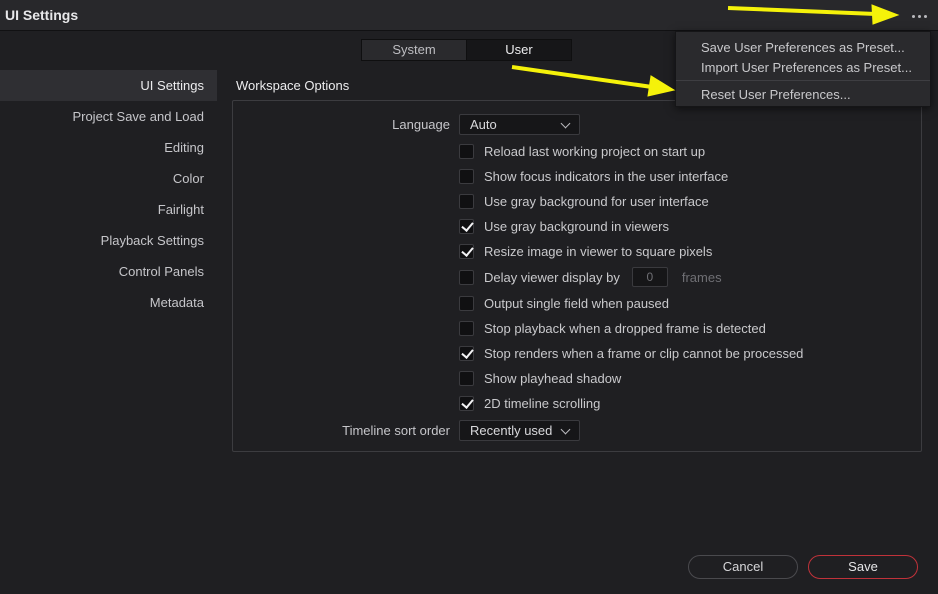  What do you see at coordinates (743, 567) in the screenshot?
I see `cancel-button: Cancel` at bounding box center [743, 567].